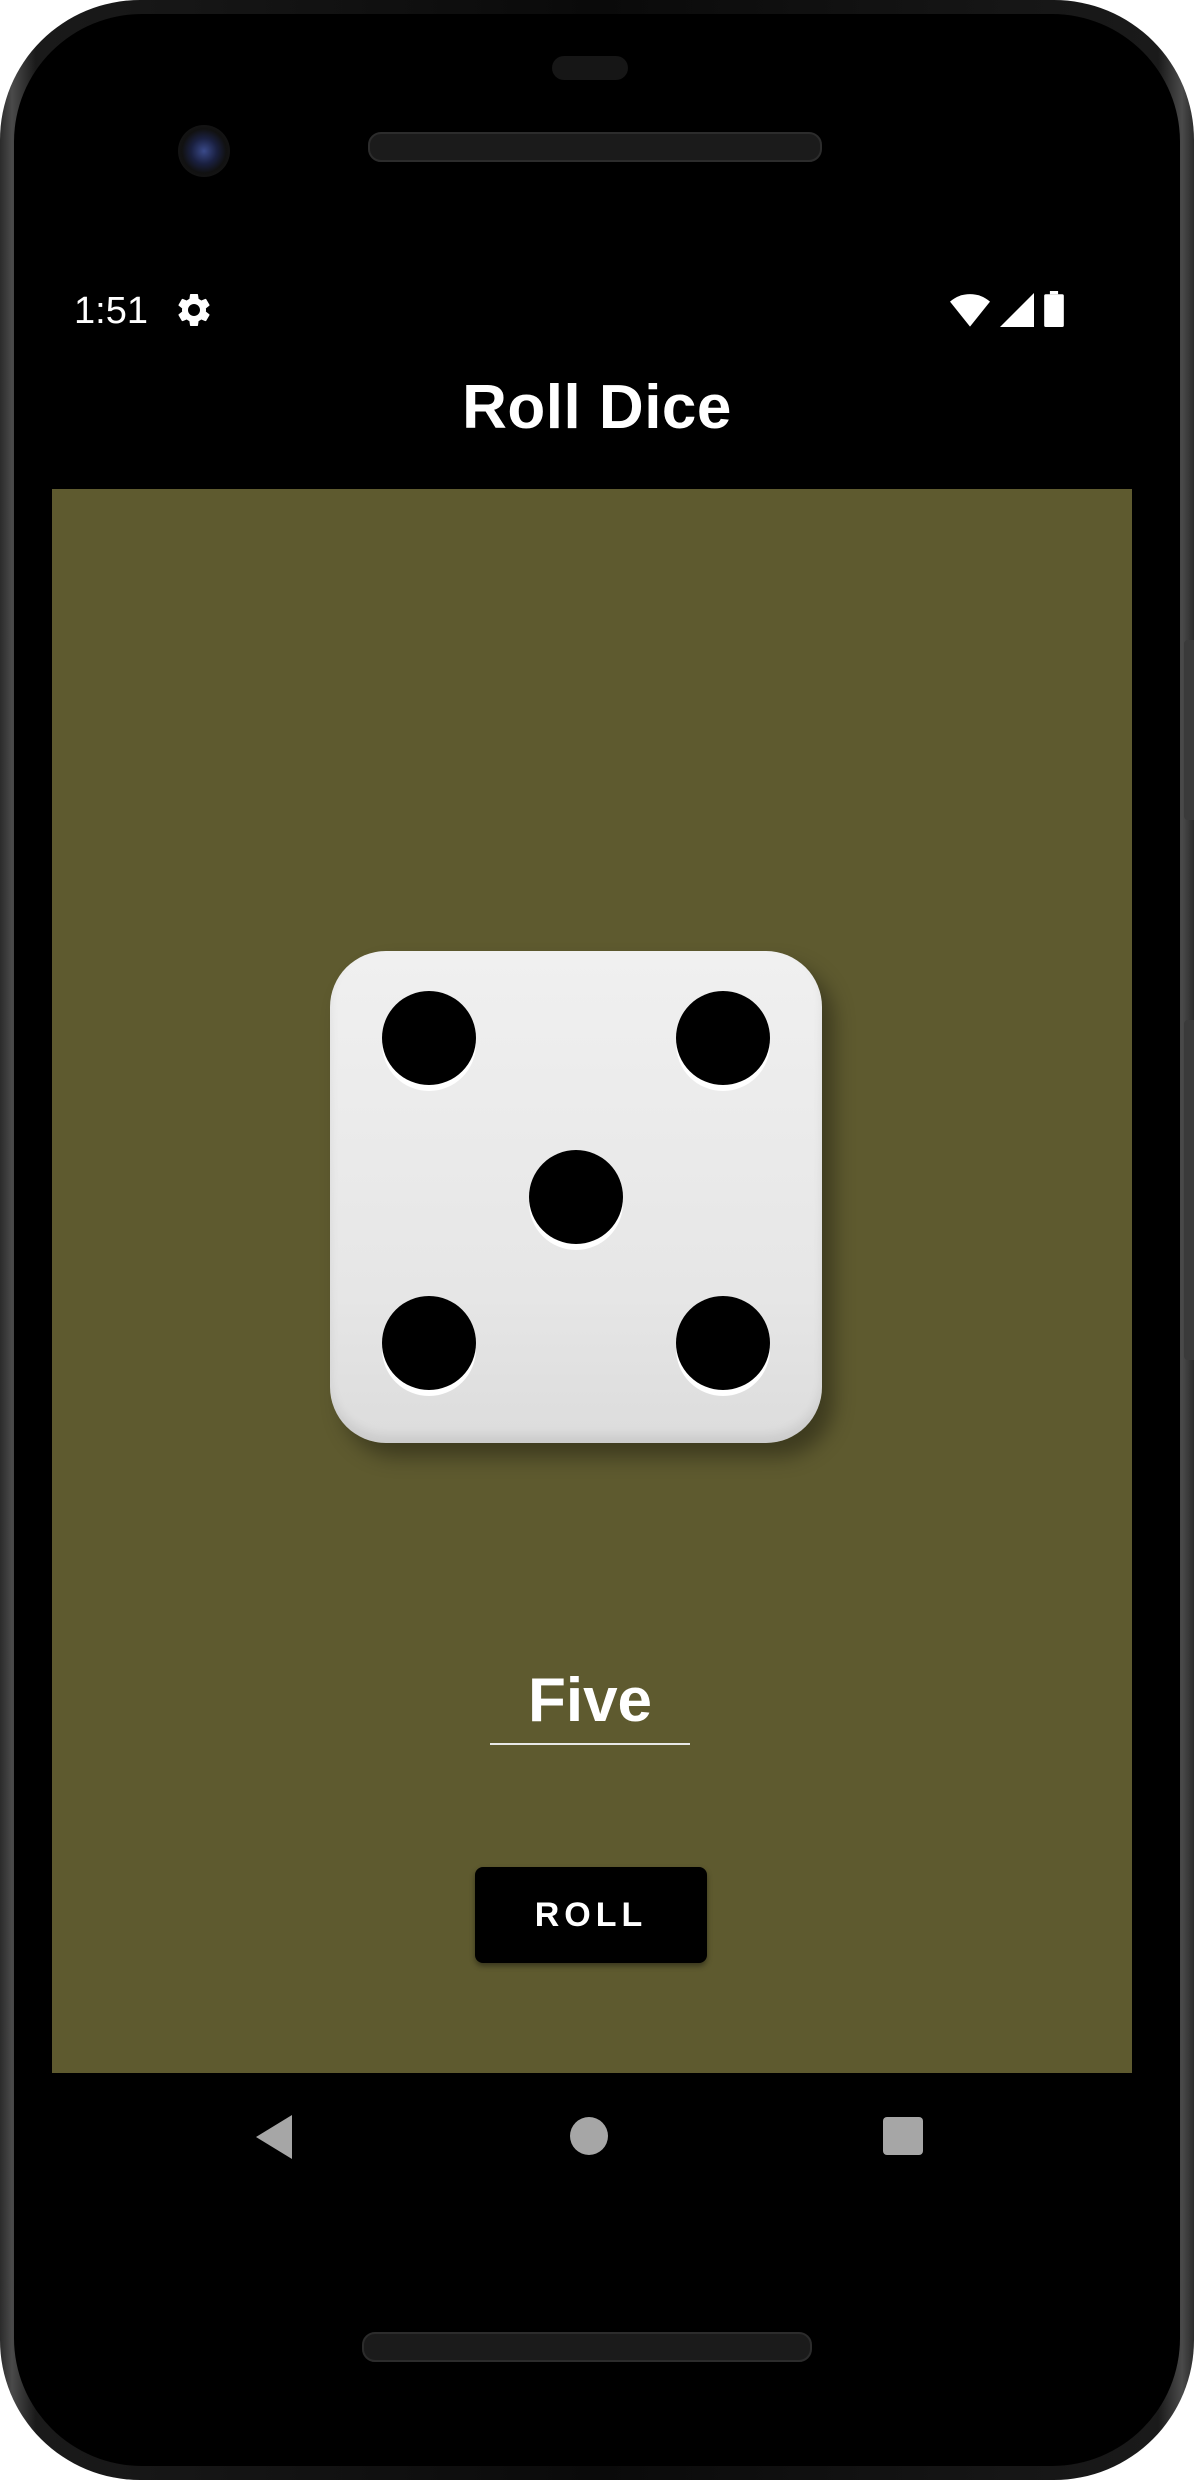 The width and height of the screenshot is (1194, 2480). I want to click on volume-button, so click(1189, 1190).